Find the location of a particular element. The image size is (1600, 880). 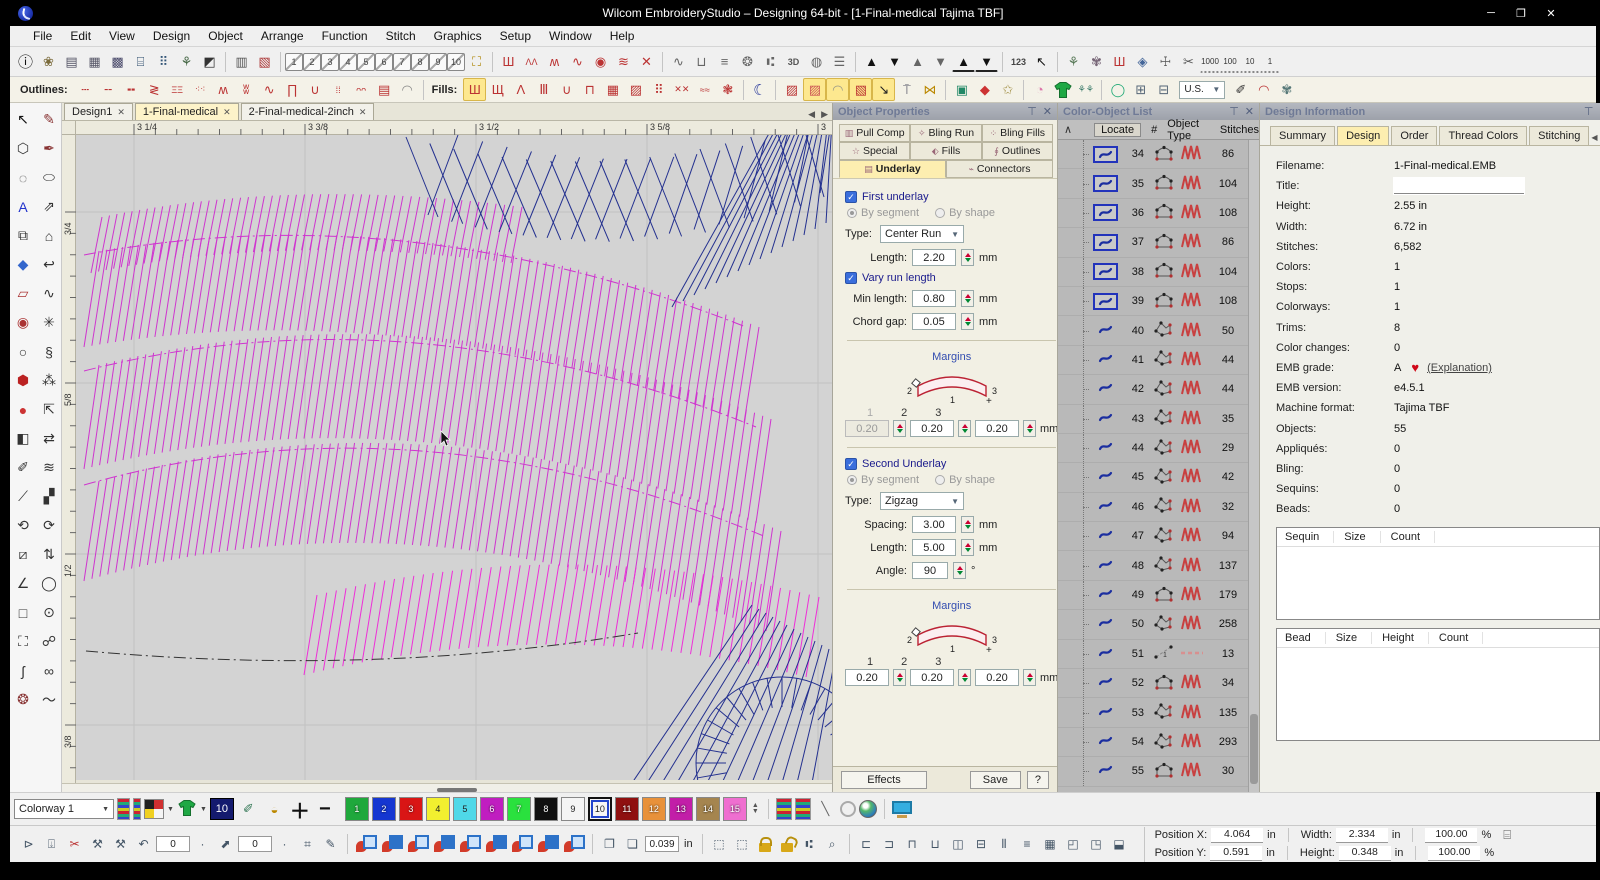

cut-stitch-icon: ✂ is located at coordinates (74, 844).